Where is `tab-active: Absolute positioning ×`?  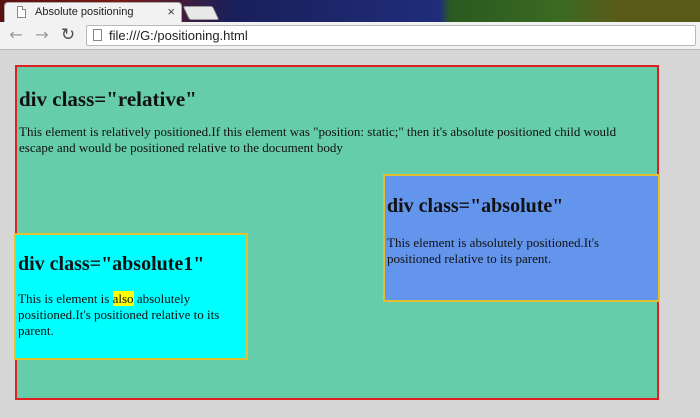 tab-active: Absolute positioning × is located at coordinates (93, 12).